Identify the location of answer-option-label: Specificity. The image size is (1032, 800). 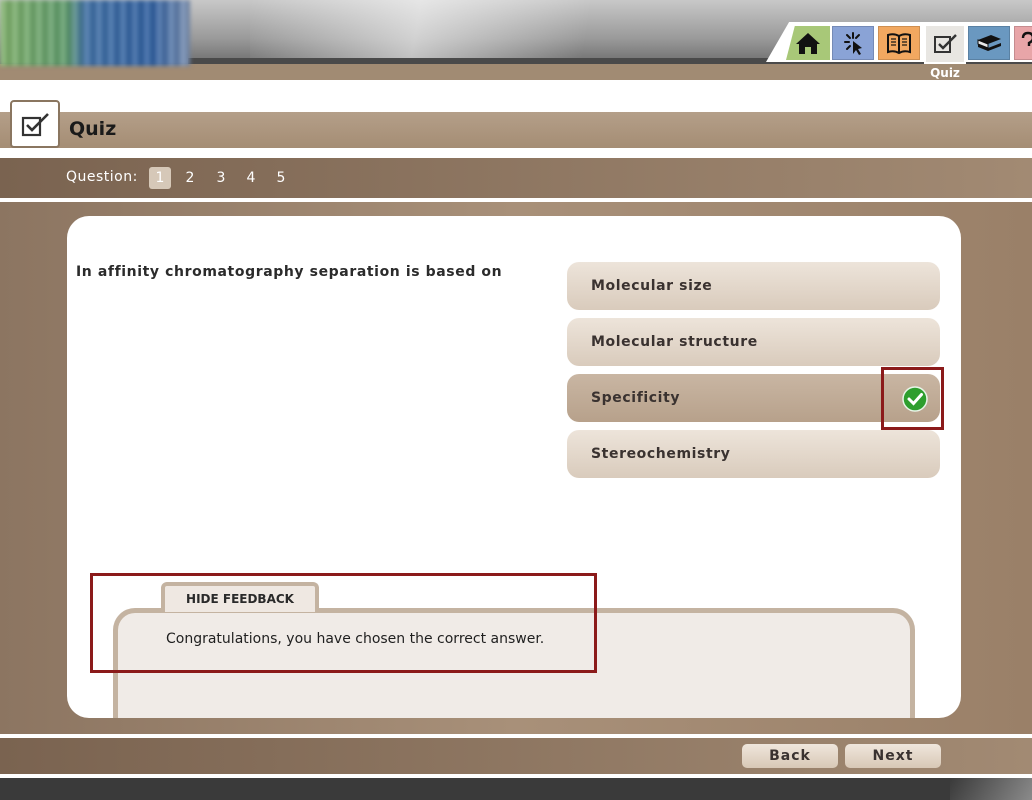
(636, 398).